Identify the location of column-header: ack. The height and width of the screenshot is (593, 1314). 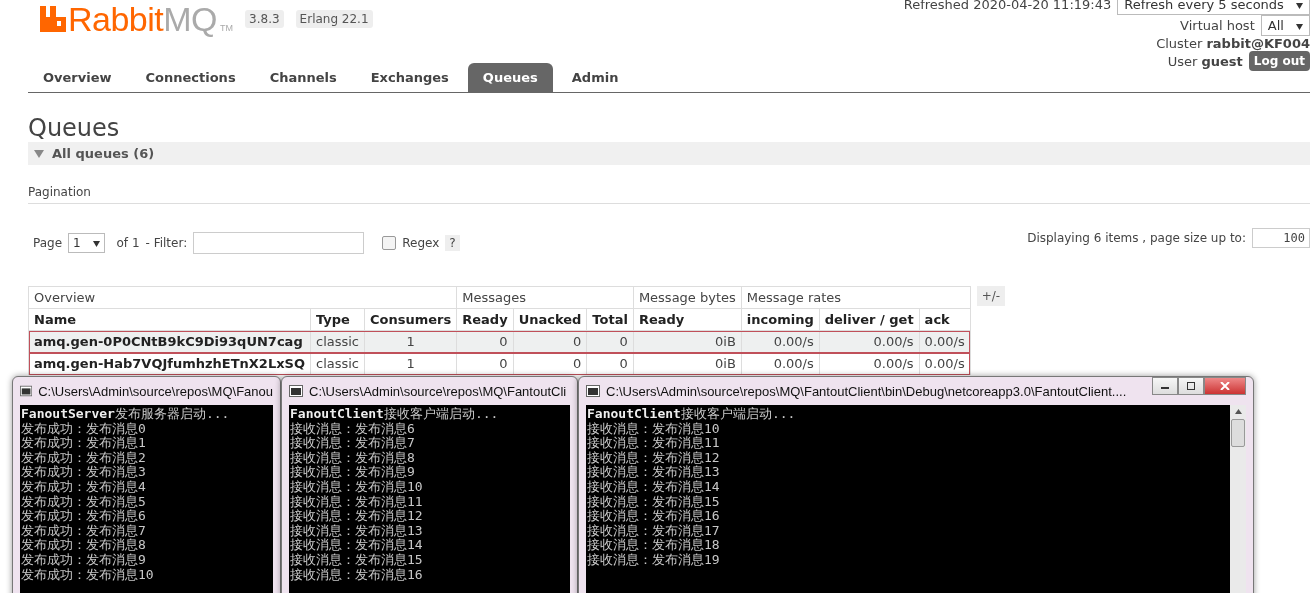
(945, 319).